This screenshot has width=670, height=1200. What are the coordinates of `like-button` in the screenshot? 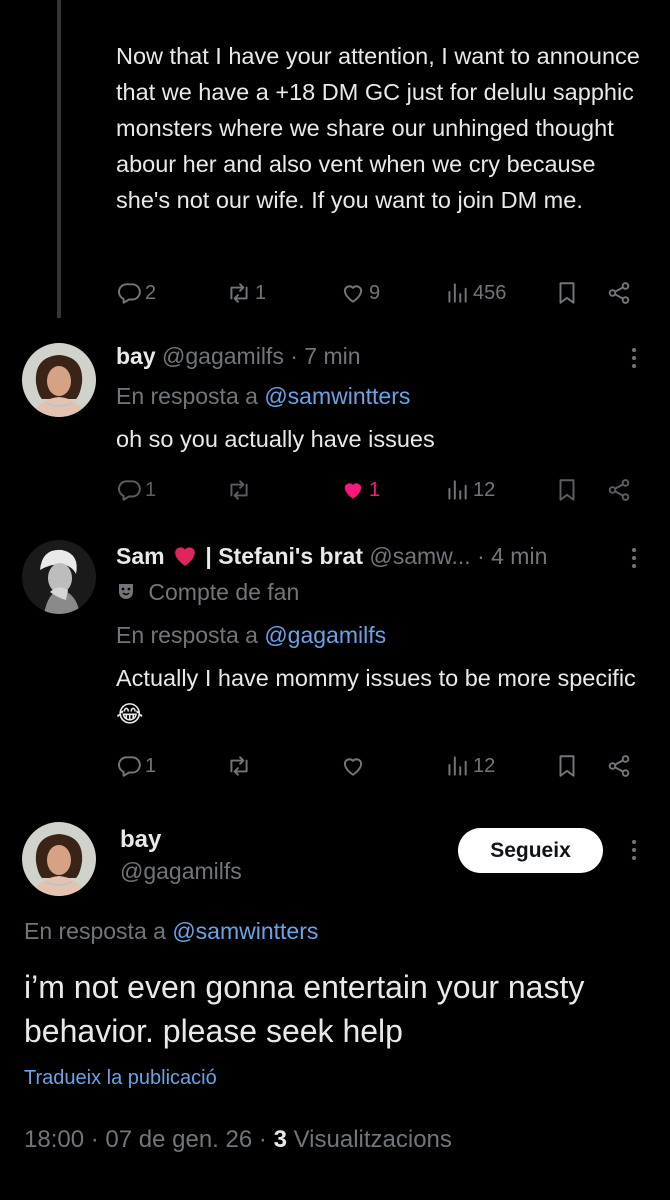 It's located at (353, 766).